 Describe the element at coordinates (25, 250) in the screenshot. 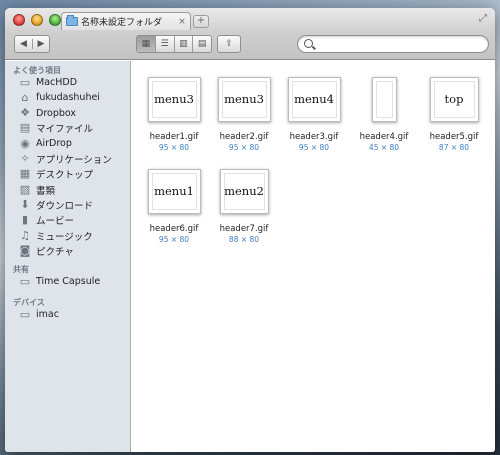

I see `pictures-icon: ◙` at that location.